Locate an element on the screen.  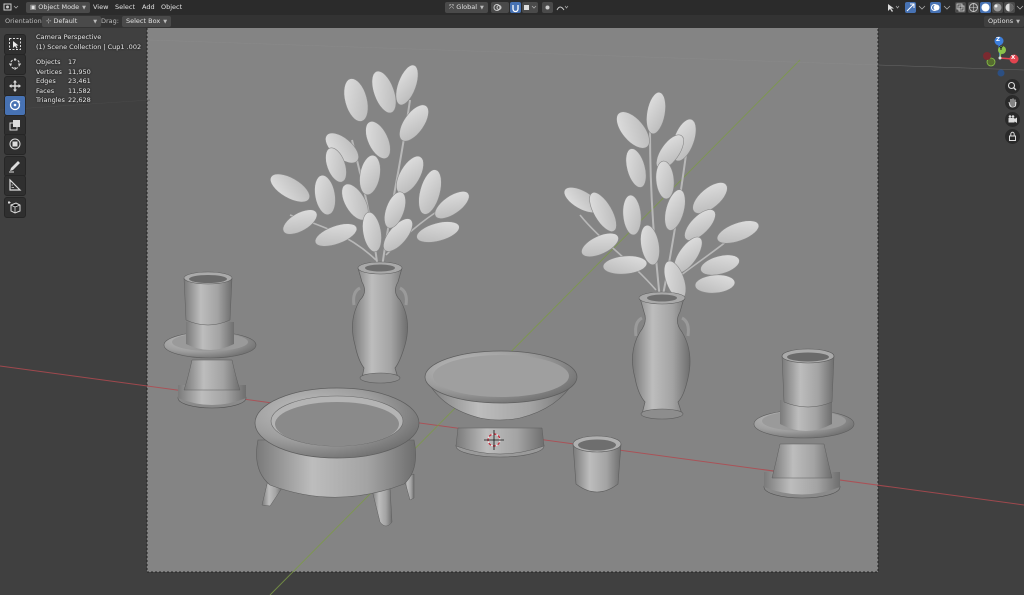
lock-icon is located at coordinates (1012, 136).